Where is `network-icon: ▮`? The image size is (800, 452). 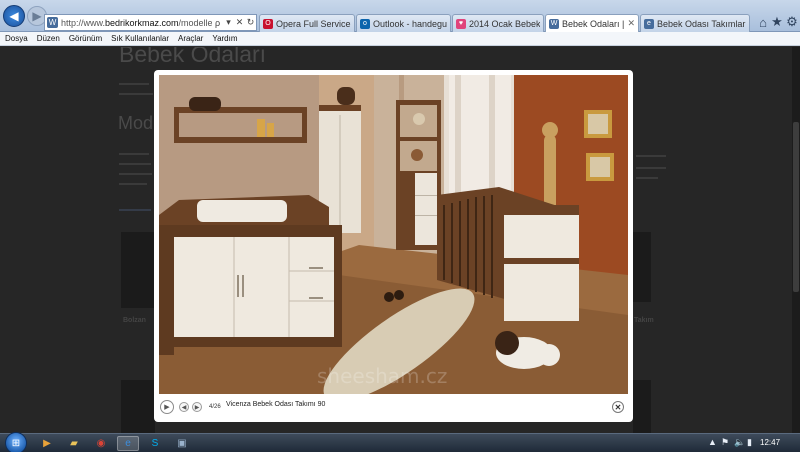
network-icon: ▮ is located at coordinates (749, 442).